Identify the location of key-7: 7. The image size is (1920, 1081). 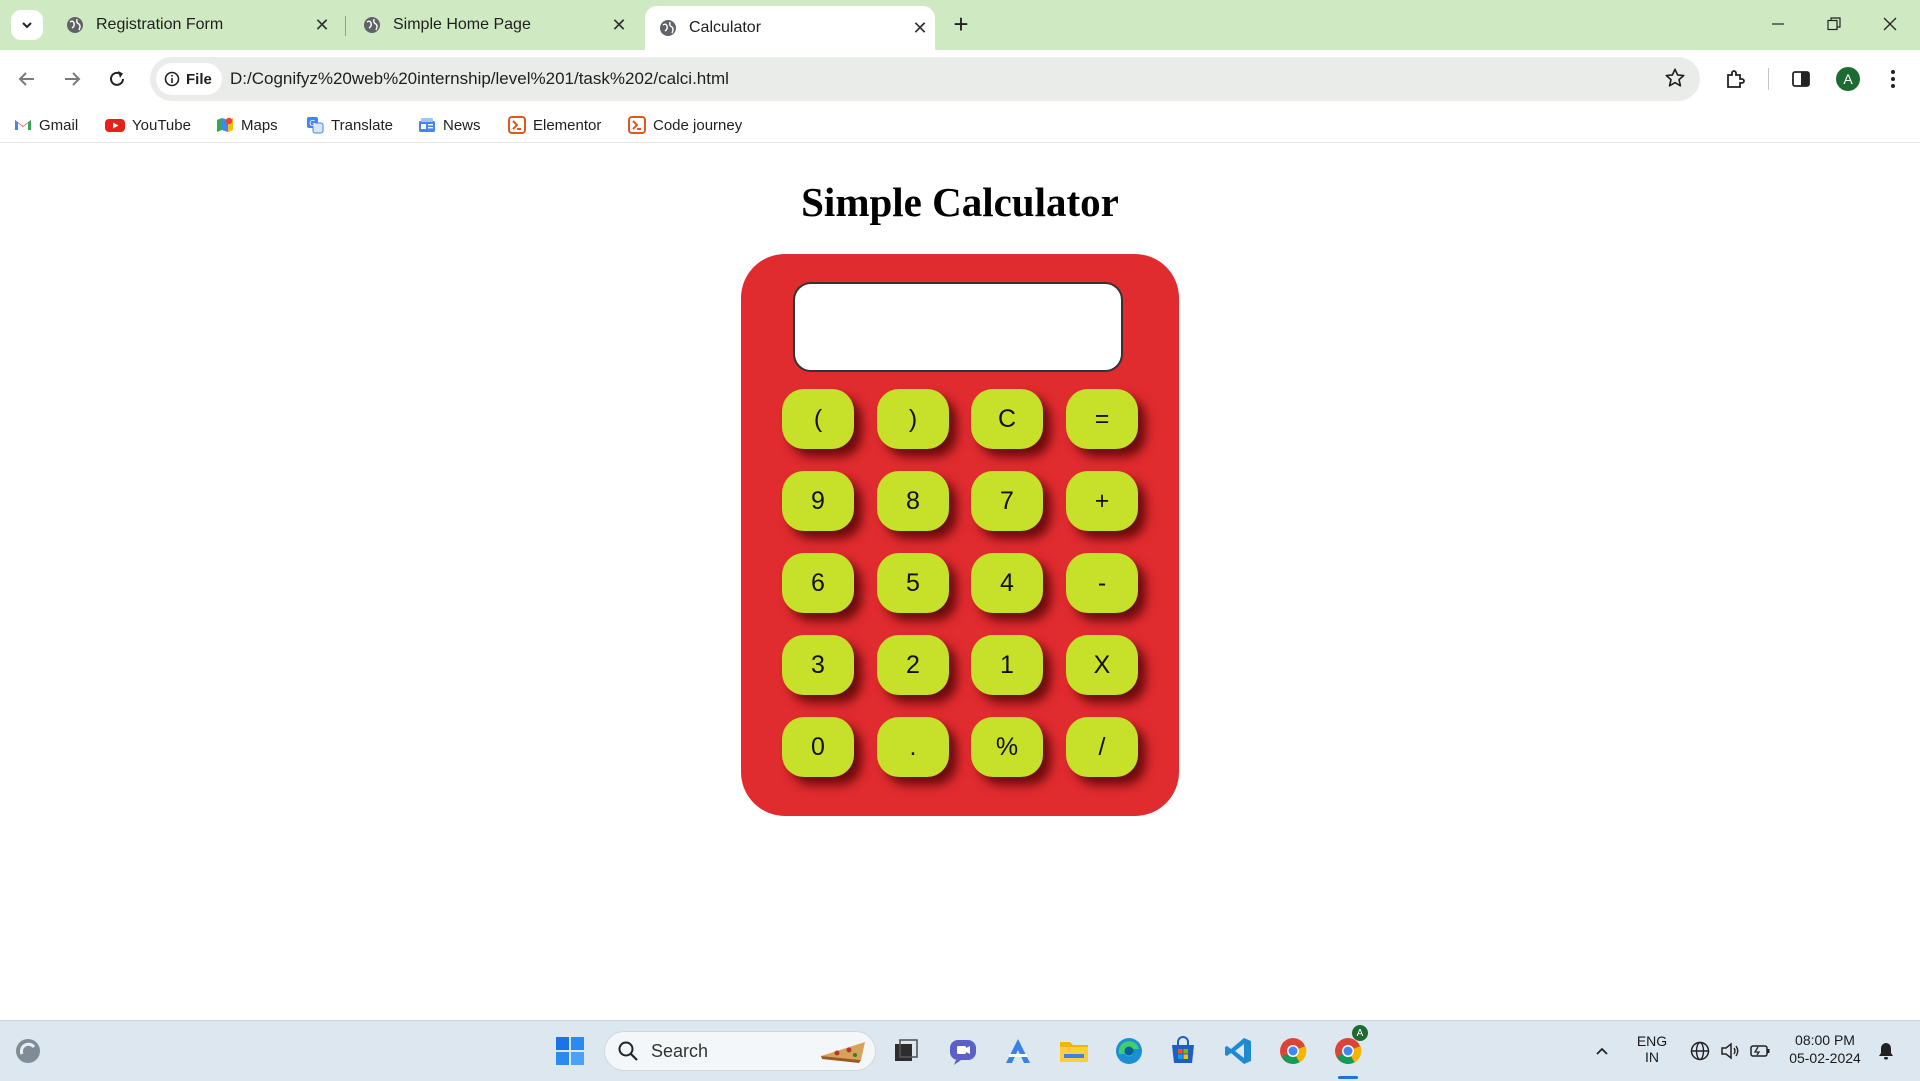
(1007, 501).